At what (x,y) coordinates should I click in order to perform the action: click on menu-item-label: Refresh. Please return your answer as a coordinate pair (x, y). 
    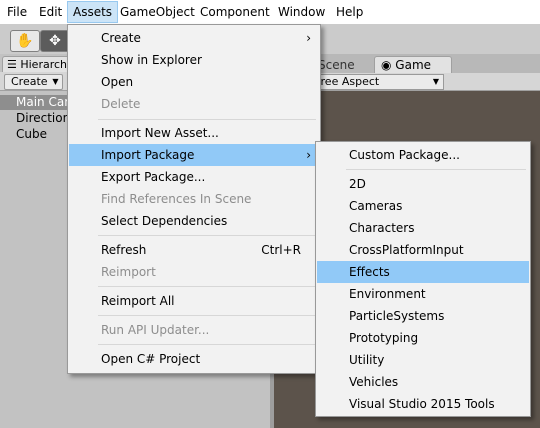
    Looking at the image, I should click on (124, 250).